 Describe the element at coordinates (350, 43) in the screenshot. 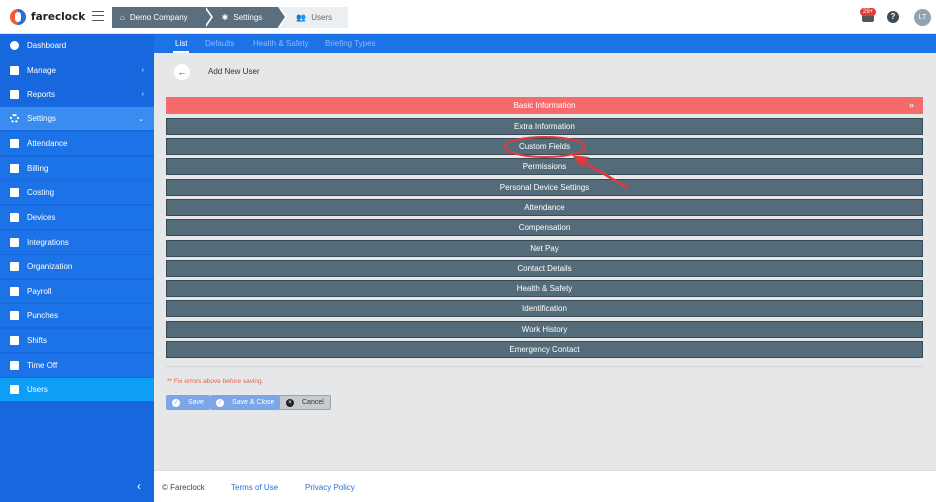

I see `tab-briefing-types: Briefing Types` at that location.